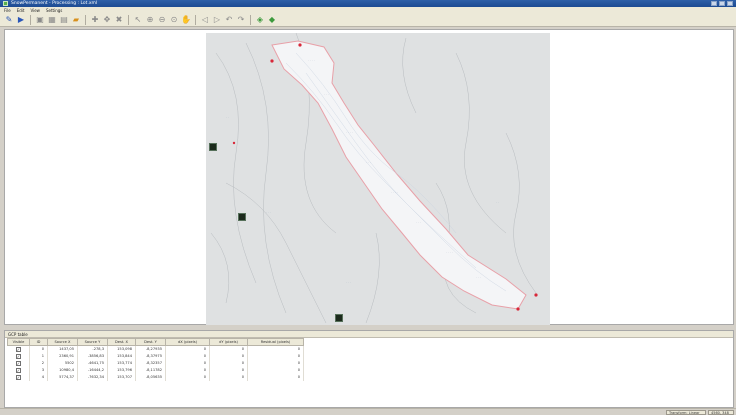 This screenshot has width=736, height=415. I want to click on column-header: Source Y, so click(92, 342).